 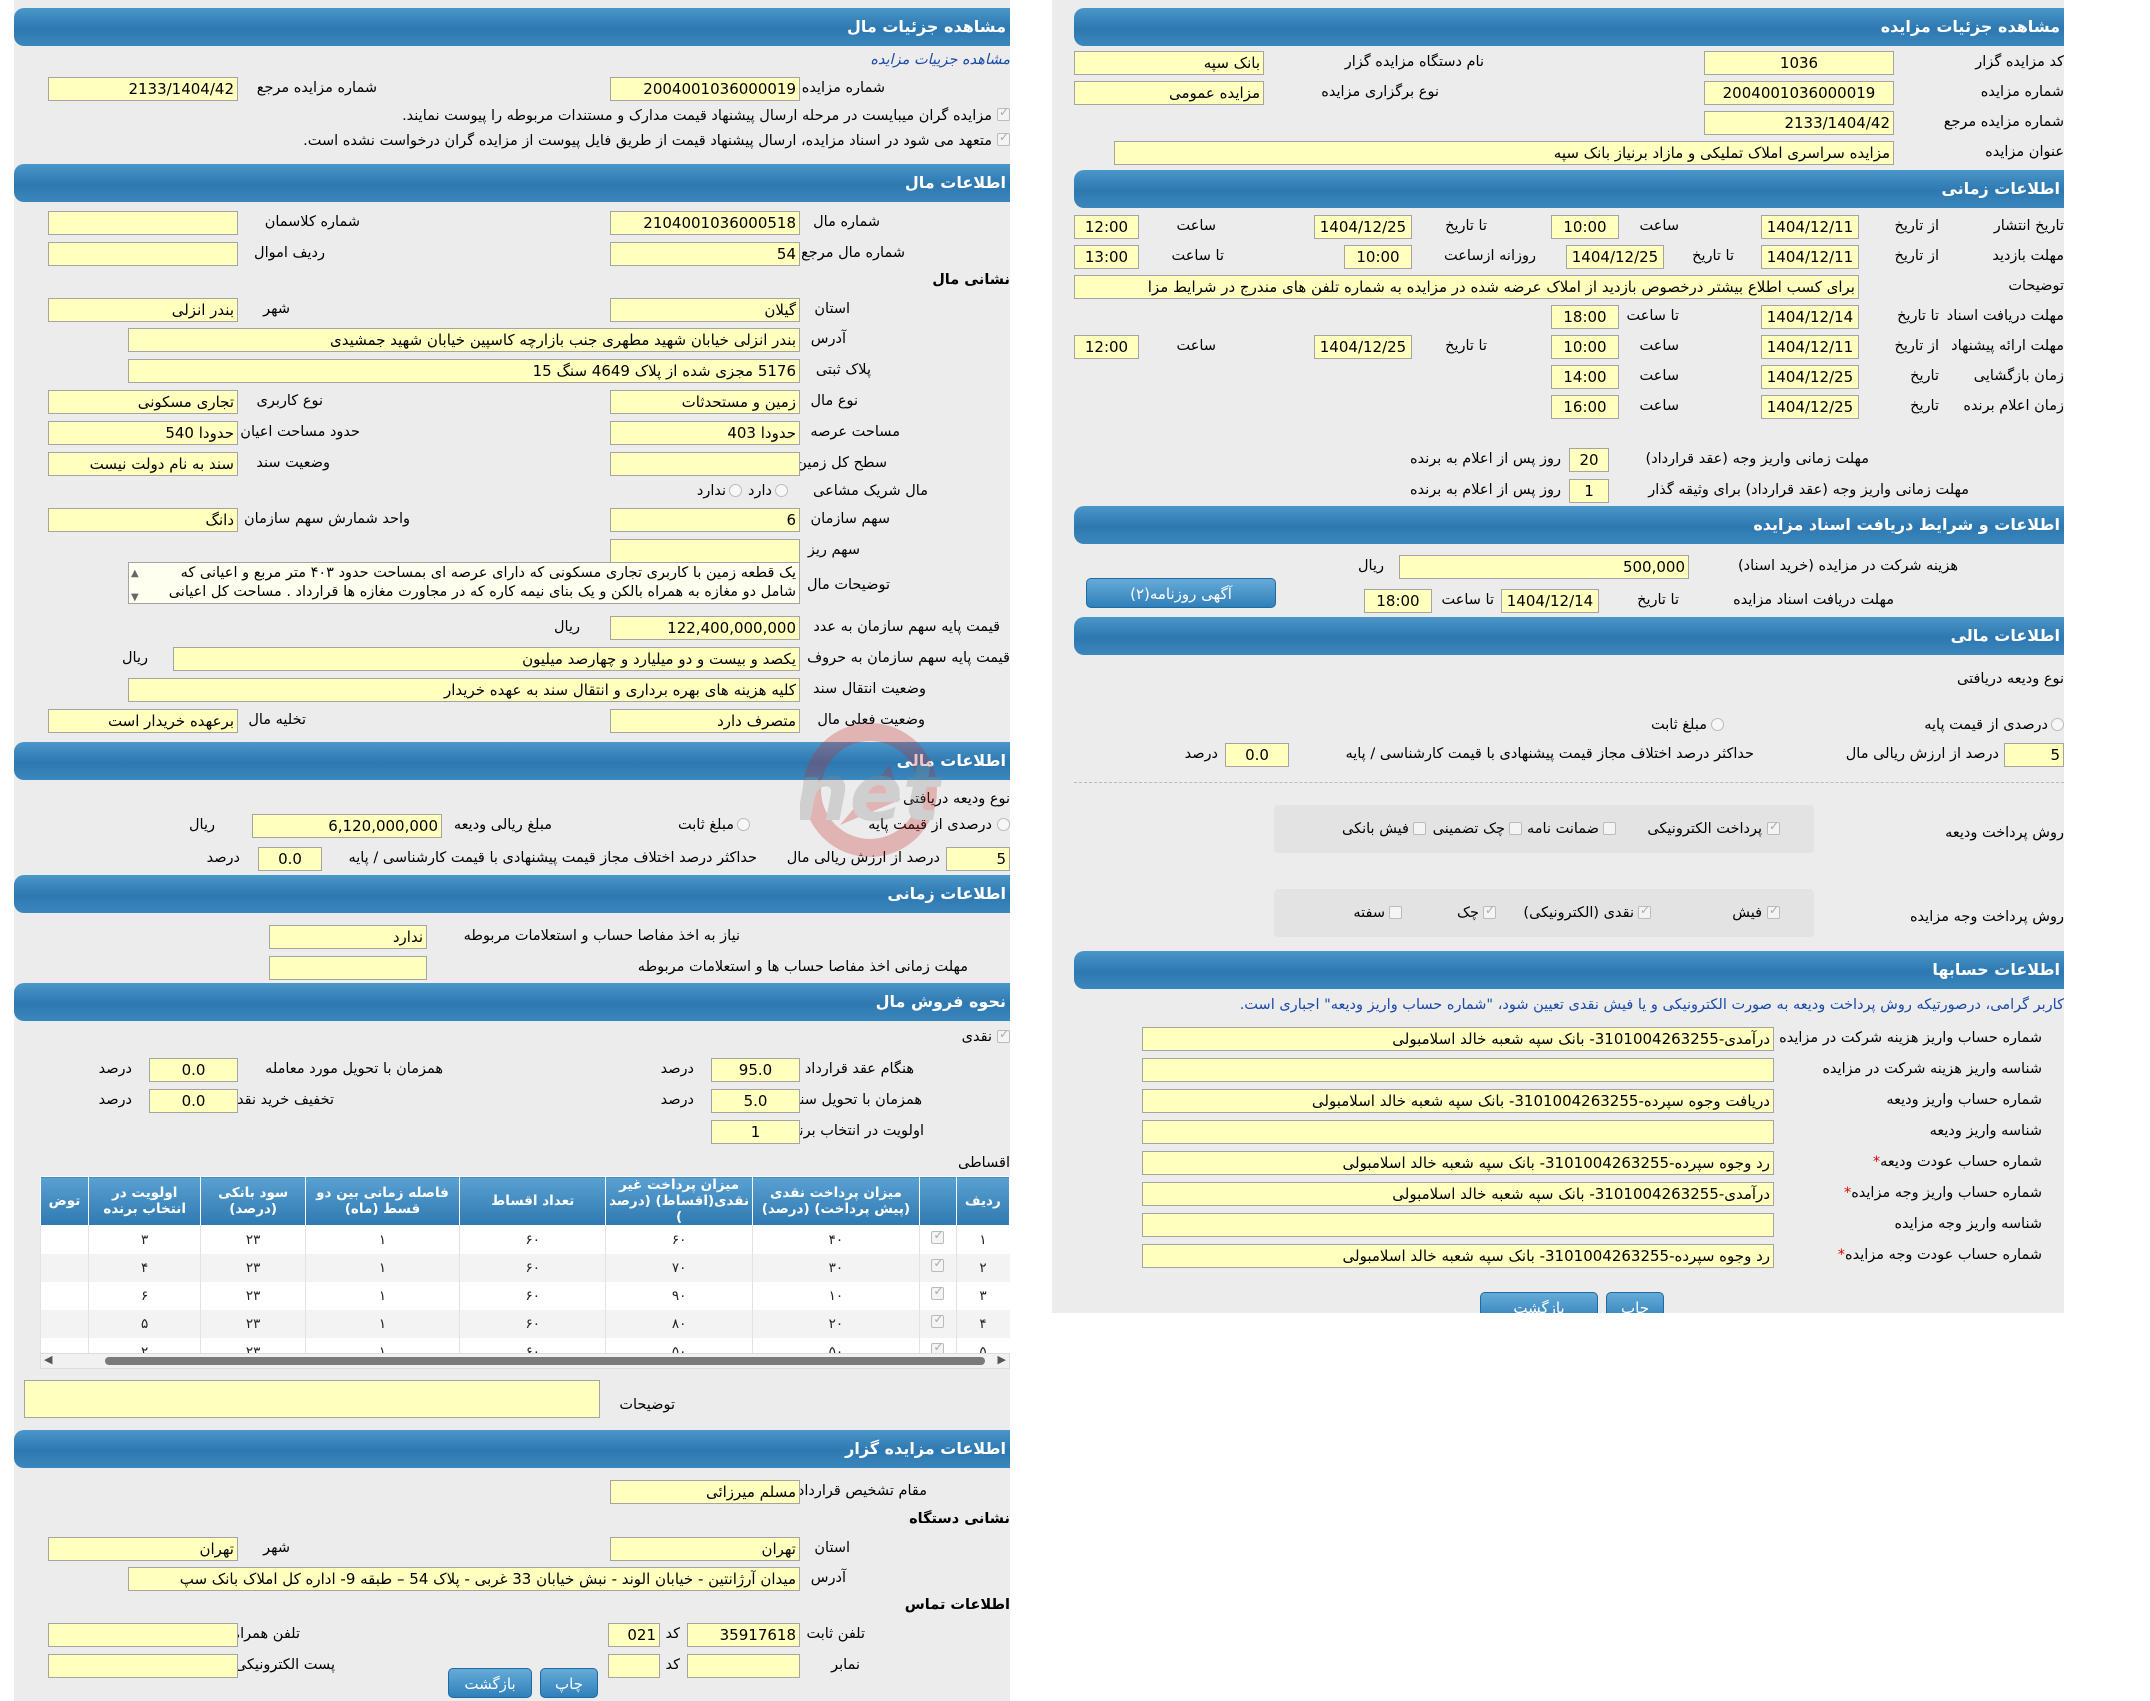 What do you see at coordinates (1106, 257) in the screenshot?
I see `visit-until-field: 13:00` at bounding box center [1106, 257].